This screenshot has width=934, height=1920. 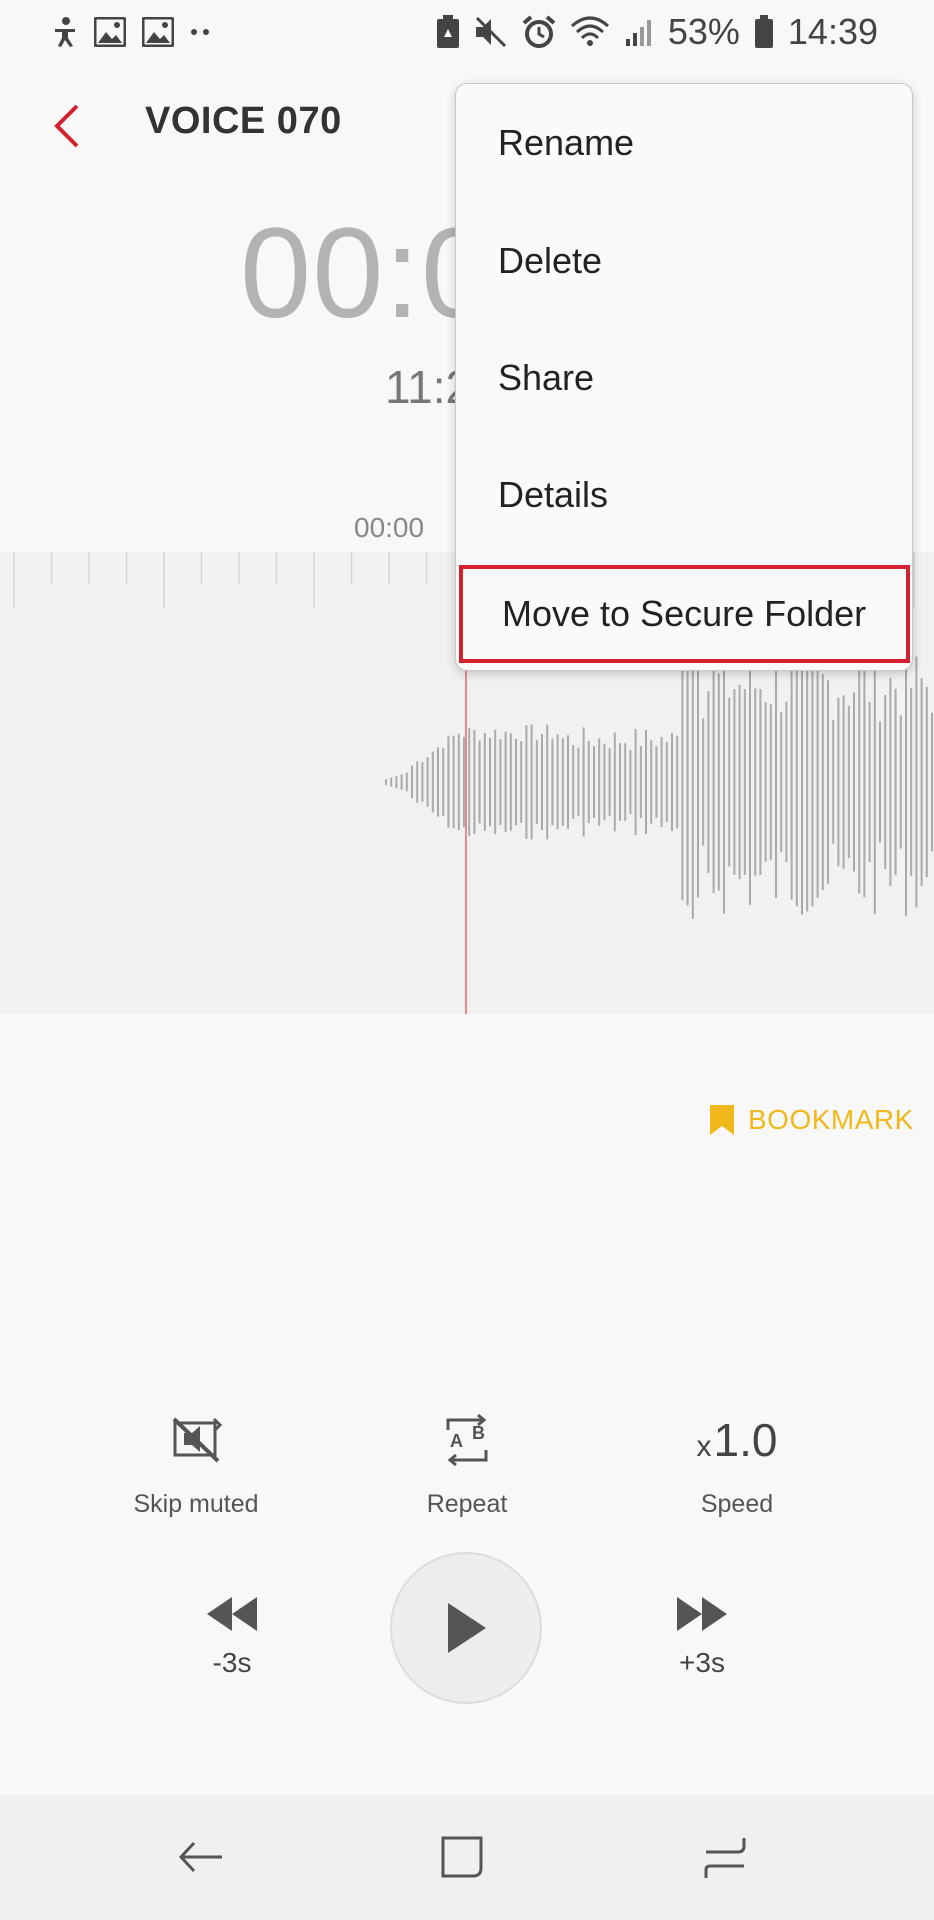 I want to click on forward-label: +3s, so click(x=702, y=1662).